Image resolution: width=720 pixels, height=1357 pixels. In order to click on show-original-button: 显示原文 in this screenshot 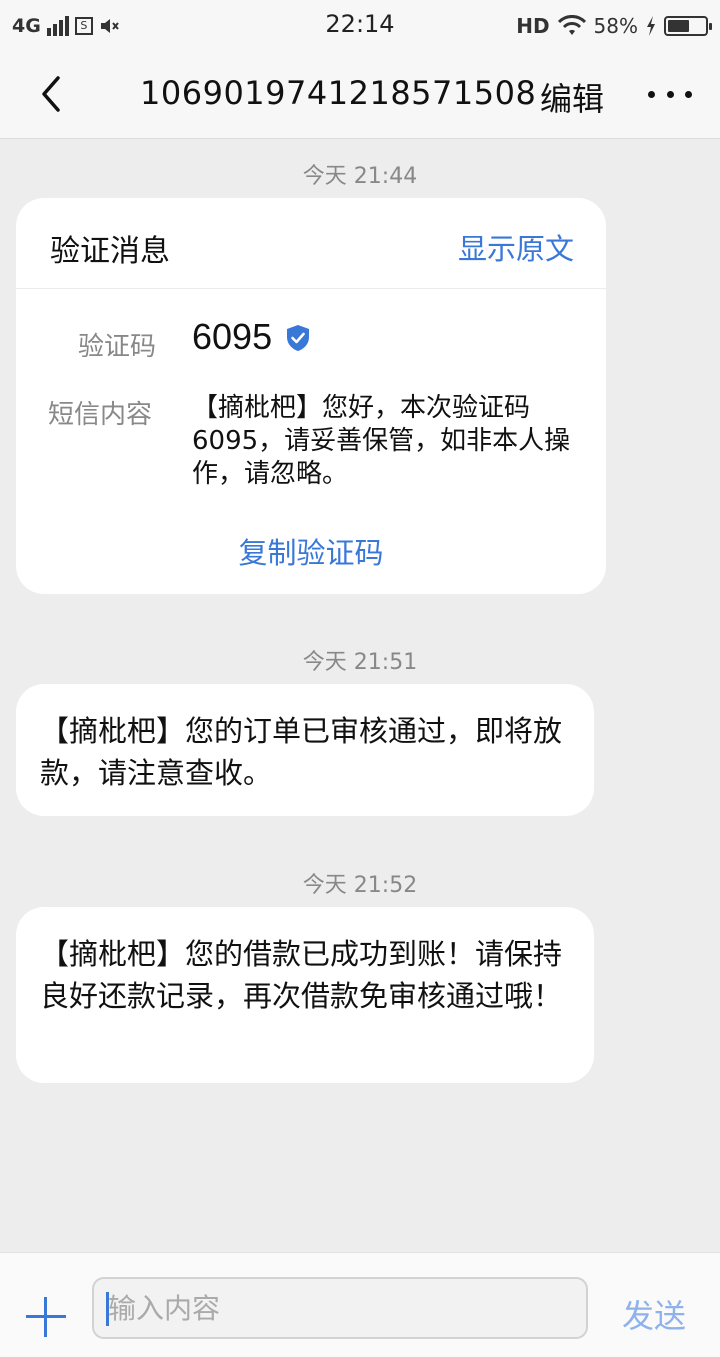, I will do `click(516, 247)`.